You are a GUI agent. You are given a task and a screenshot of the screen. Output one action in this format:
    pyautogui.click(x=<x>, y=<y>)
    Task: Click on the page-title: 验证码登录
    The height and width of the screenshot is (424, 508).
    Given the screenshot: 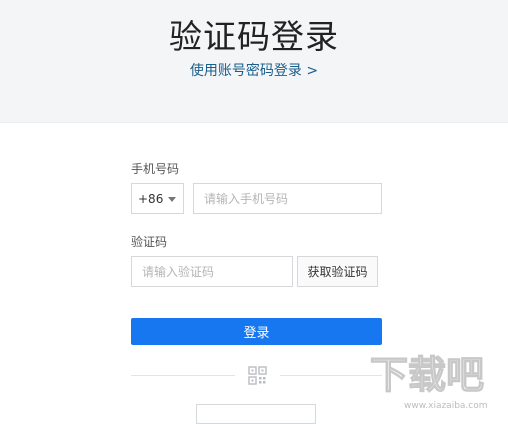 What is the action you would take?
    pyautogui.click(x=254, y=36)
    